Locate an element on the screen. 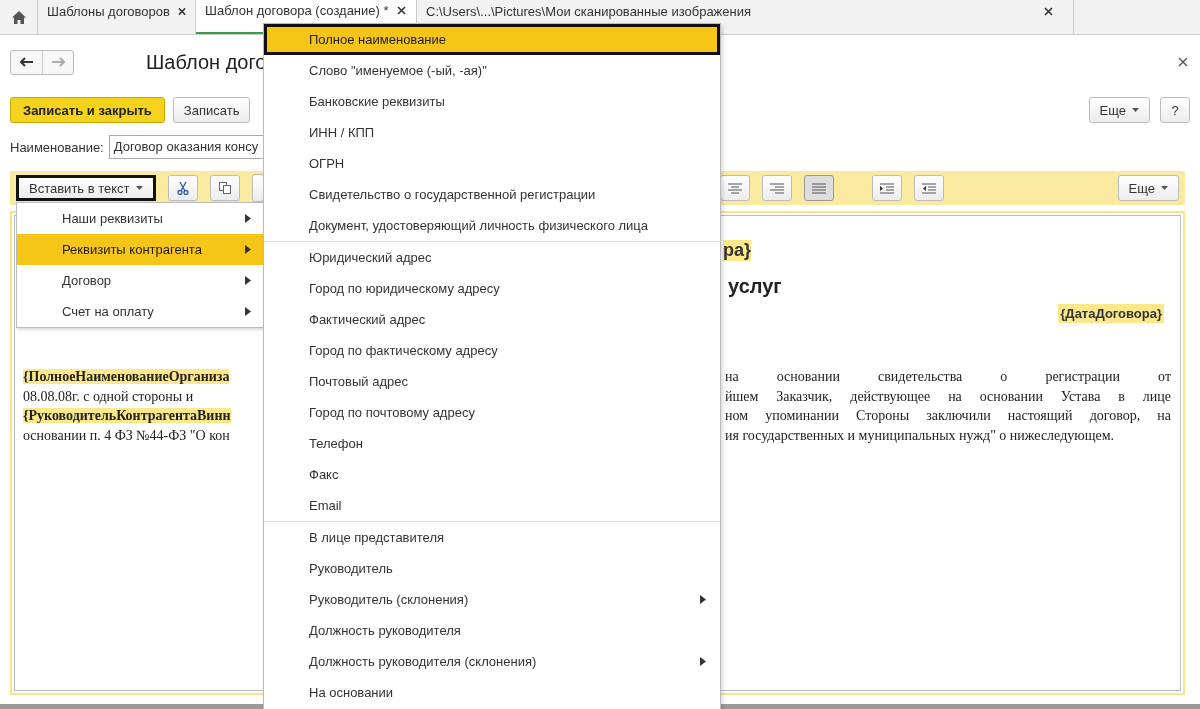 The height and width of the screenshot is (709, 1200). field-label: Наименование: is located at coordinates (57, 147).